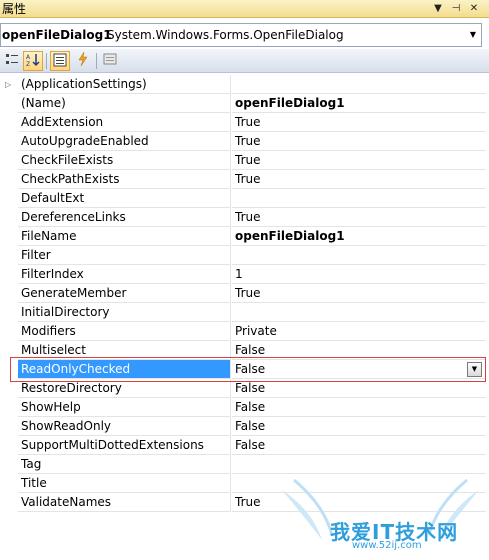 The height and width of the screenshot is (560, 489). I want to click on property-name: DefaultExt, so click(124, 198).